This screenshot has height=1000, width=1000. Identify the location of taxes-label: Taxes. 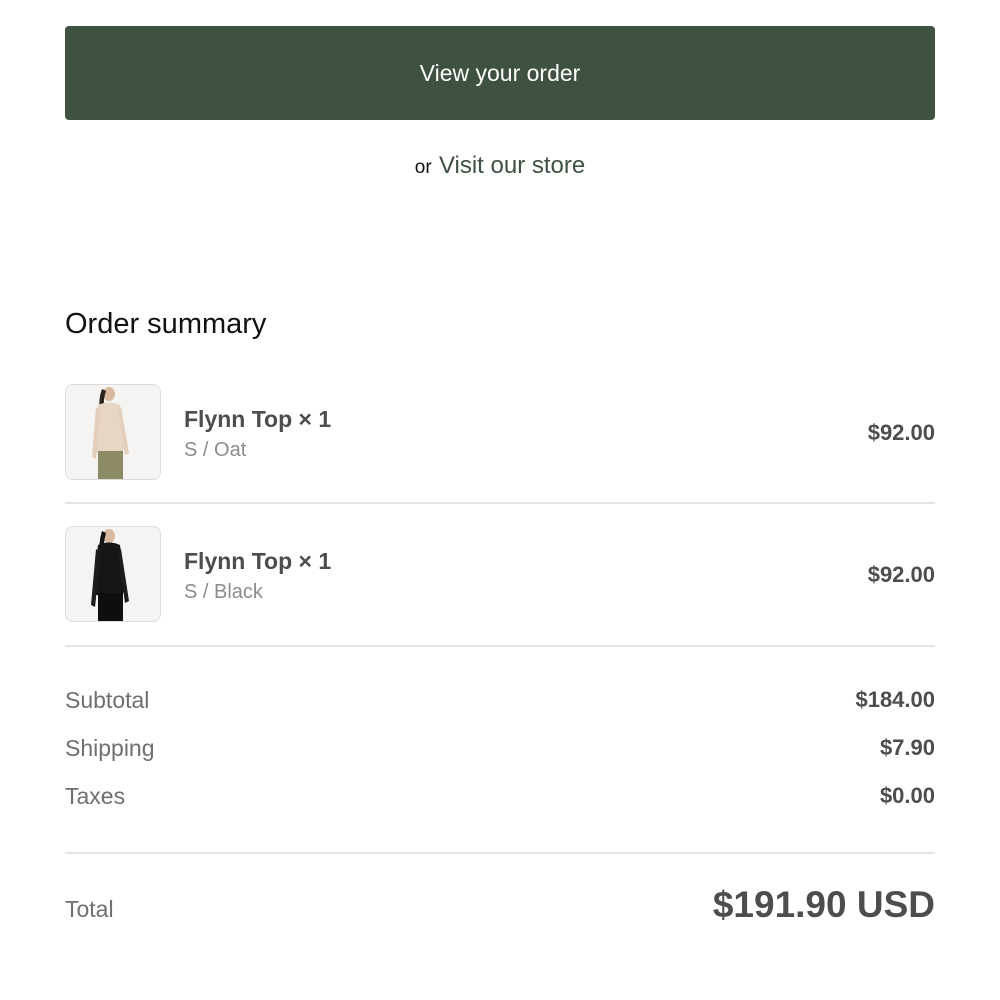
(95, 796).